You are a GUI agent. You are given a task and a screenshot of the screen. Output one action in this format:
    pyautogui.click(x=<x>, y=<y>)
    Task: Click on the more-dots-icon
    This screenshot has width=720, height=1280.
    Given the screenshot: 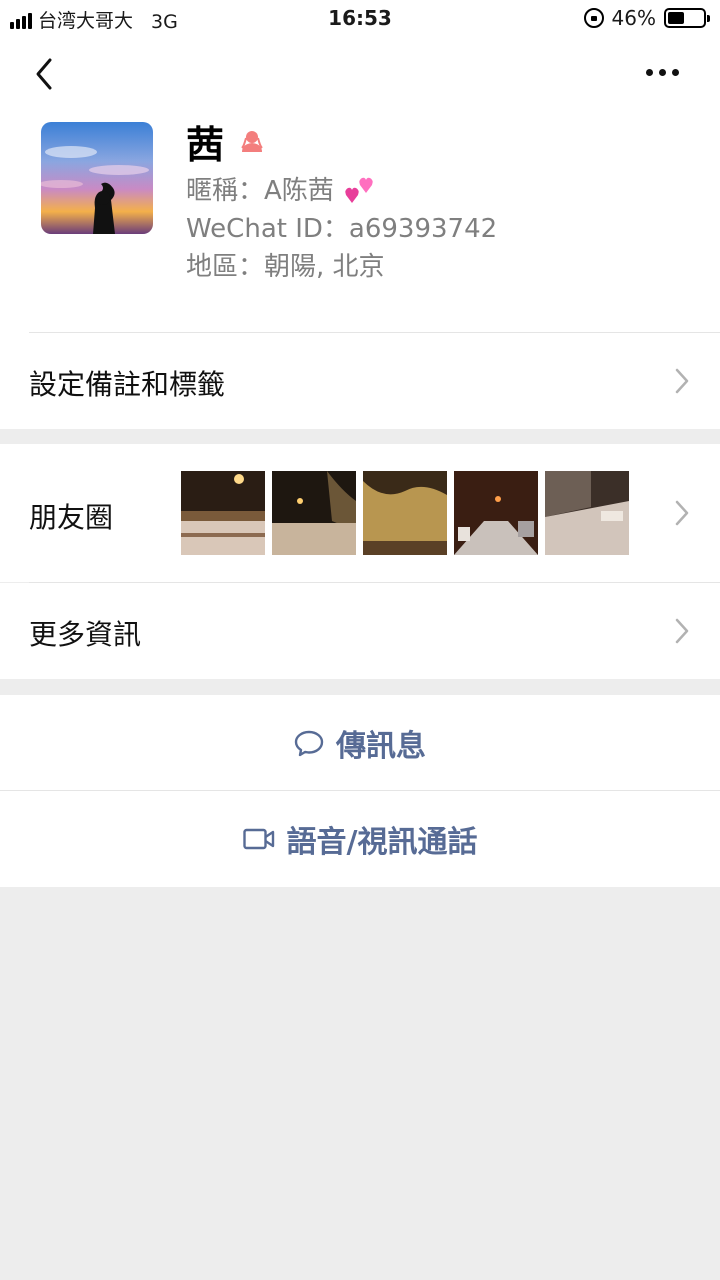 What is the action you would take?
    pyautogui.click(x=649, y=72)
    